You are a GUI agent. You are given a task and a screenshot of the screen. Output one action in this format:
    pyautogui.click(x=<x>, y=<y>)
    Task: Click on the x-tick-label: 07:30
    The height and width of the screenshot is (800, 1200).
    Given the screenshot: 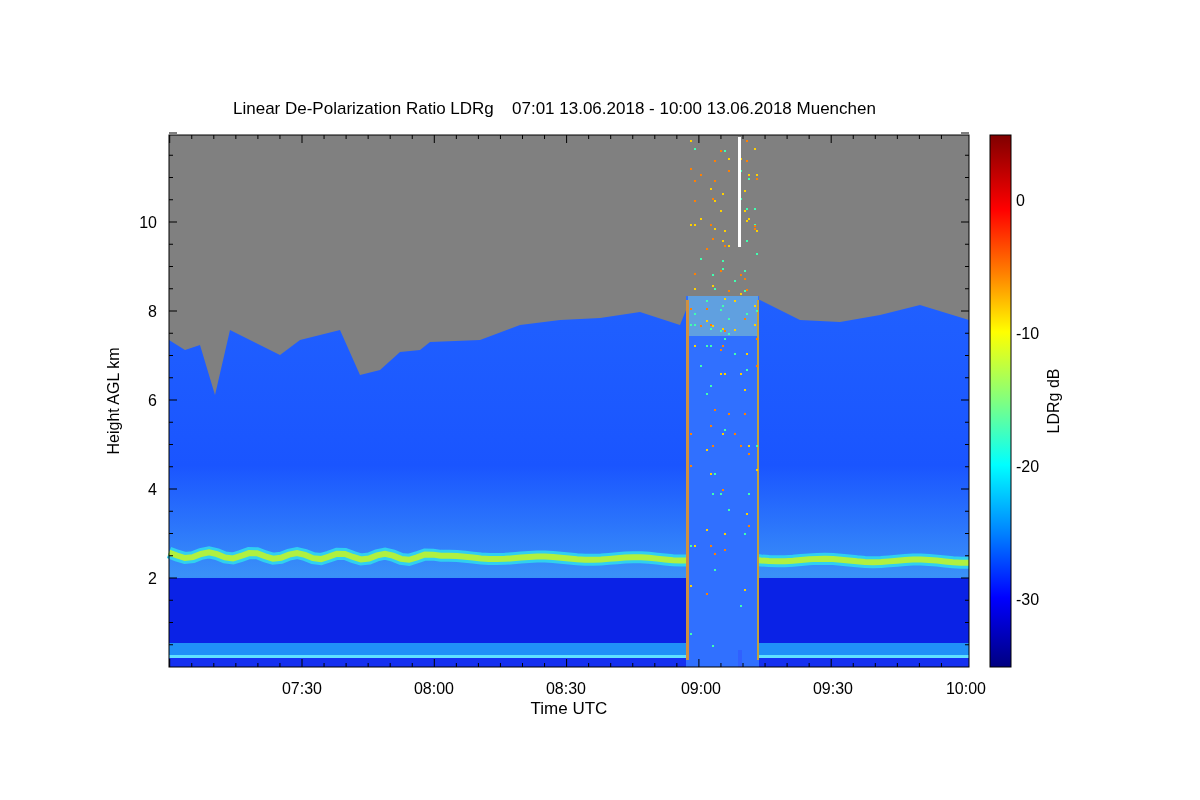 What is the action you would take?
    pyautogui.click(x=302, y=688)
    